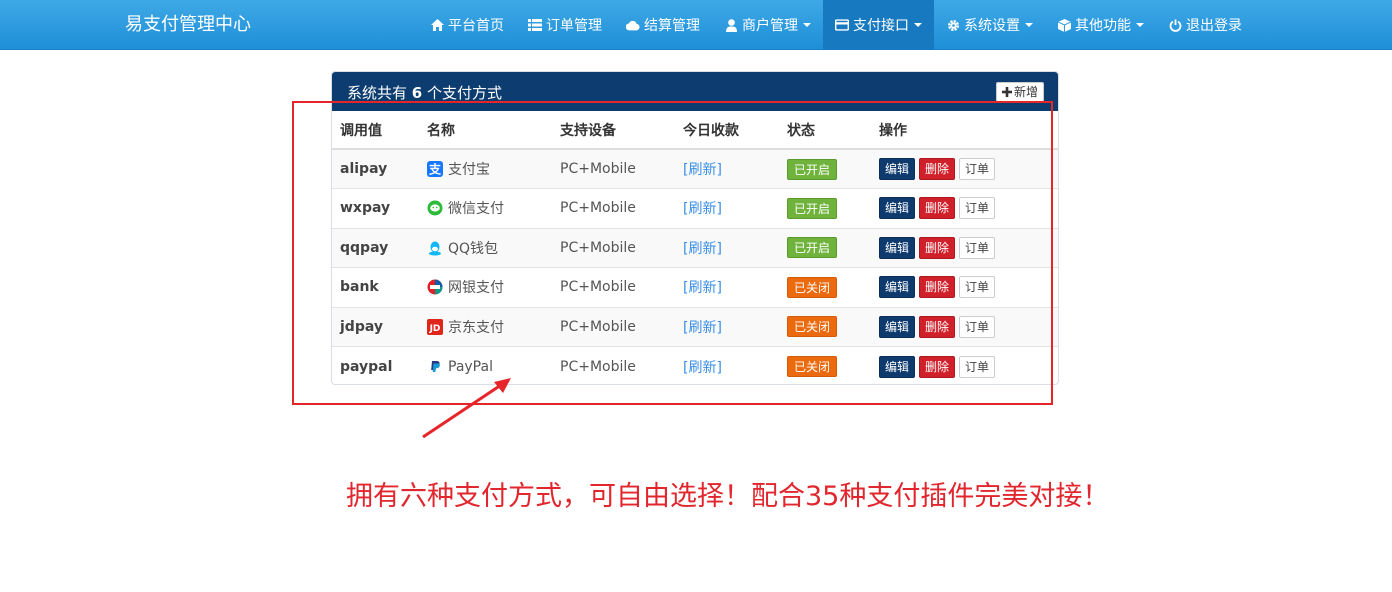 The image size is (1392, 592). I want to click on nav-item-label: 订单管理, so click(574, 26).